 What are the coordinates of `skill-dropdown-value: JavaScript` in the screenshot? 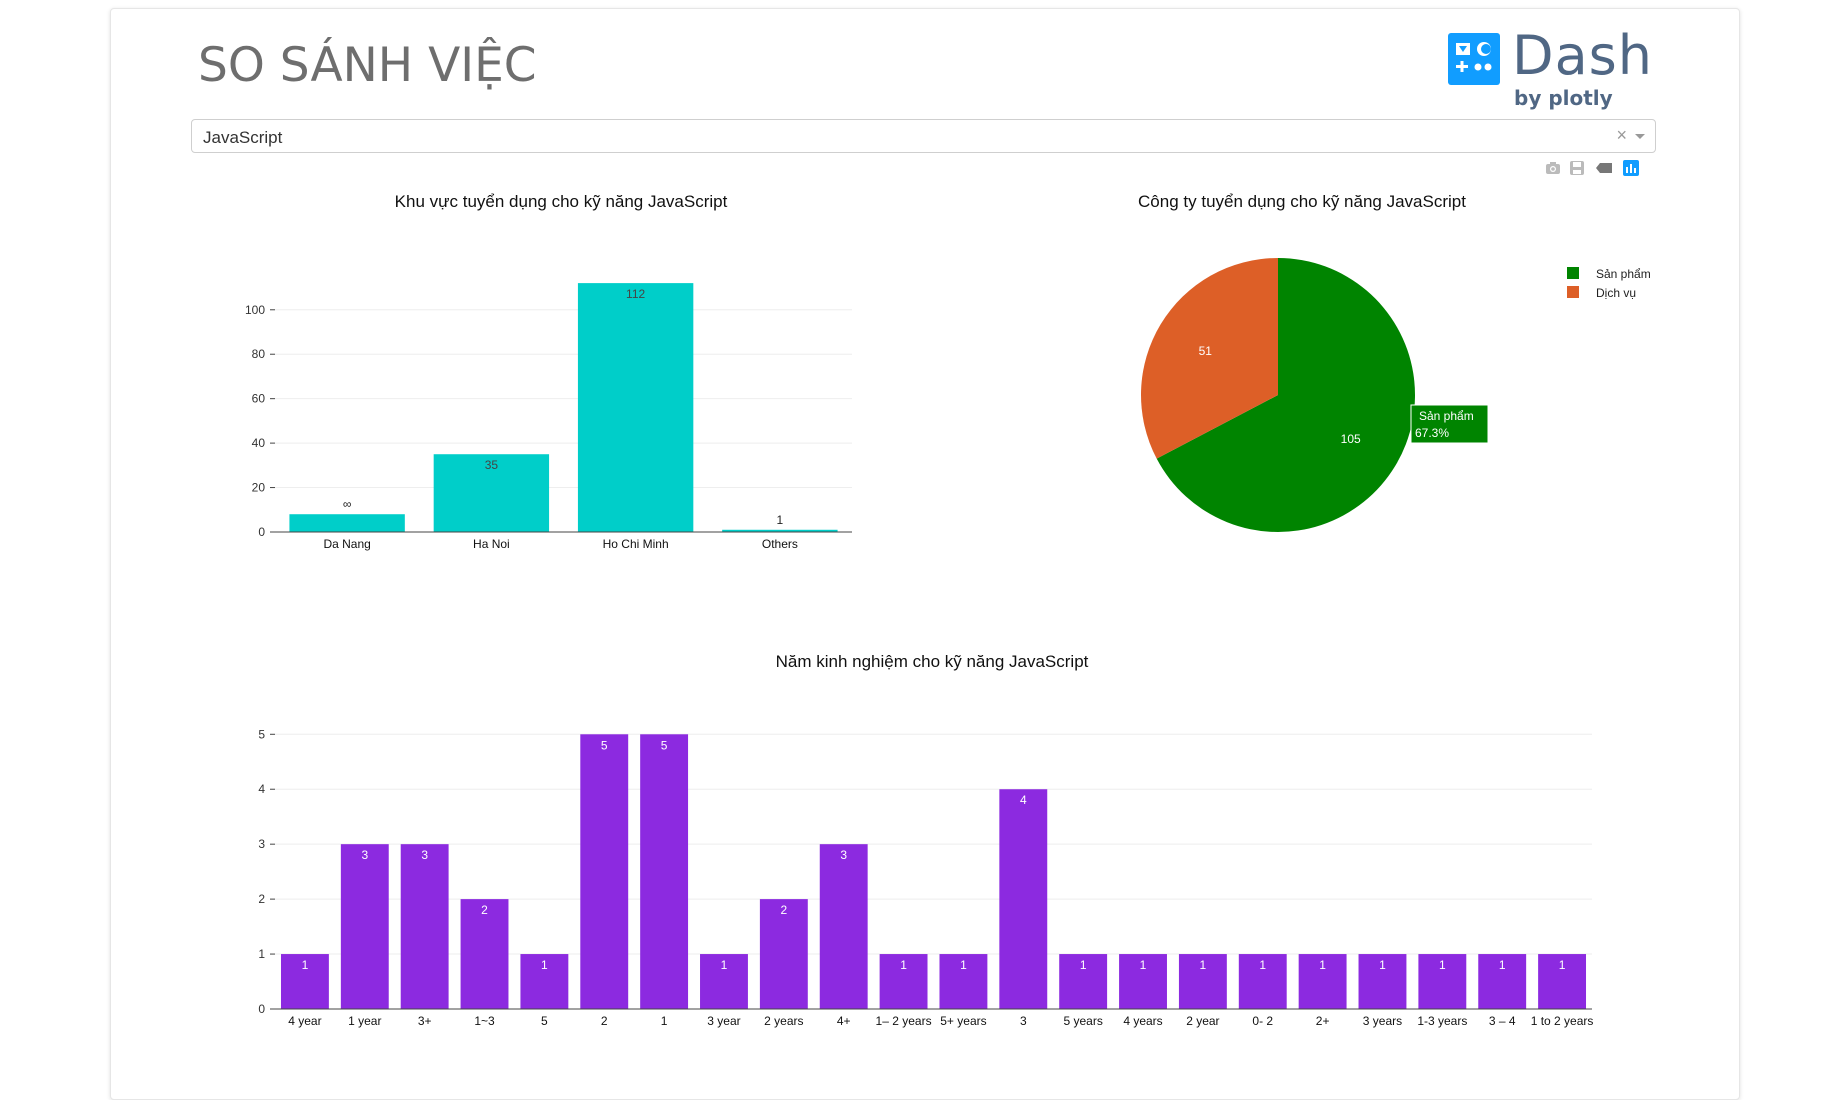 It's located at (243, 137).